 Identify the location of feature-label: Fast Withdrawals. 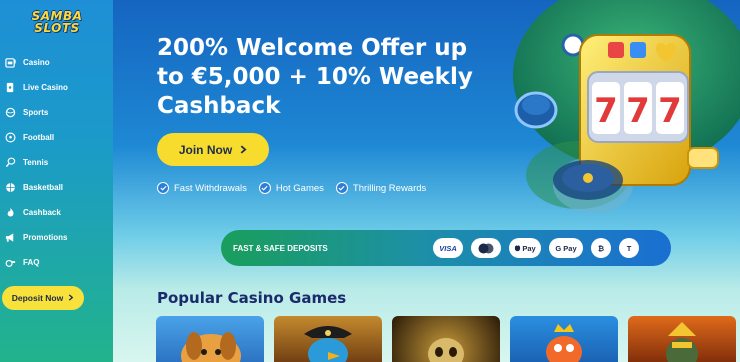
(210, 188).